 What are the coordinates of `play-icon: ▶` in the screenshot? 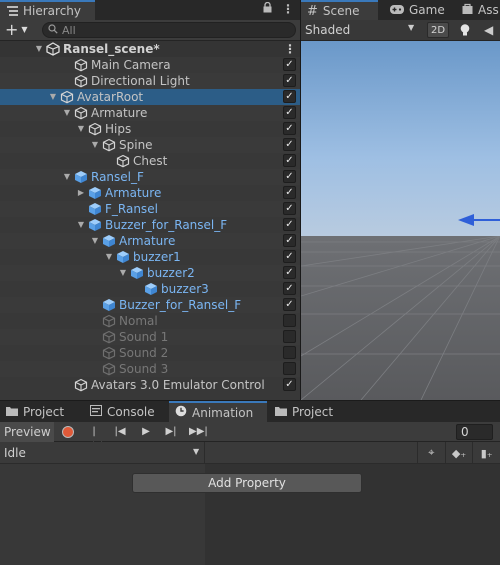 It's located at (146, 432).